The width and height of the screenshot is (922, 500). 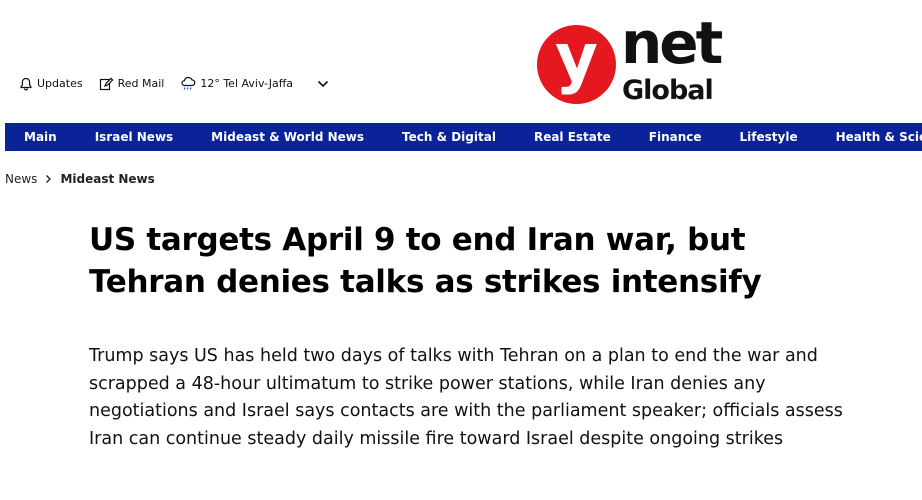 I want to click on breadcrumb: News Mideast News, so click(x=80, y=179).